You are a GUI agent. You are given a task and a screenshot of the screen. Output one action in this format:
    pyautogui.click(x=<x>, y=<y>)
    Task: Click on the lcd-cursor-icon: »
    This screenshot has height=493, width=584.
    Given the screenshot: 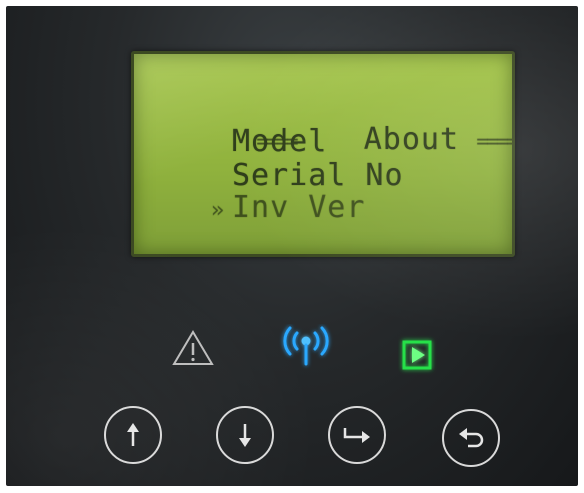 What is the action you would take?
    pyautogui.click(x=218, y=210)
    